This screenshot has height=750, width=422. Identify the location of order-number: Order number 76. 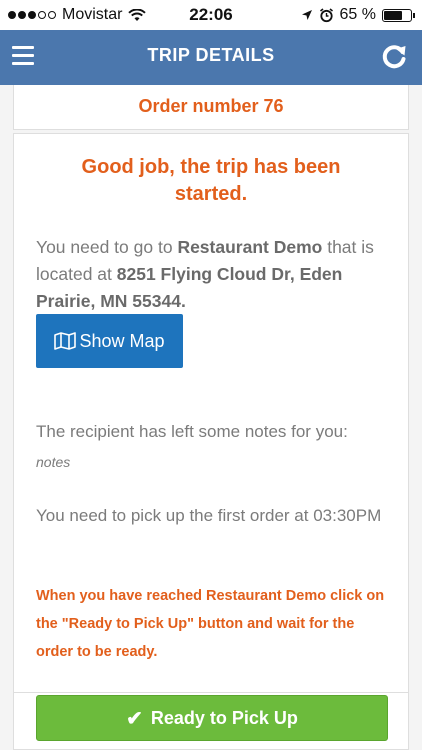
(211, 106).